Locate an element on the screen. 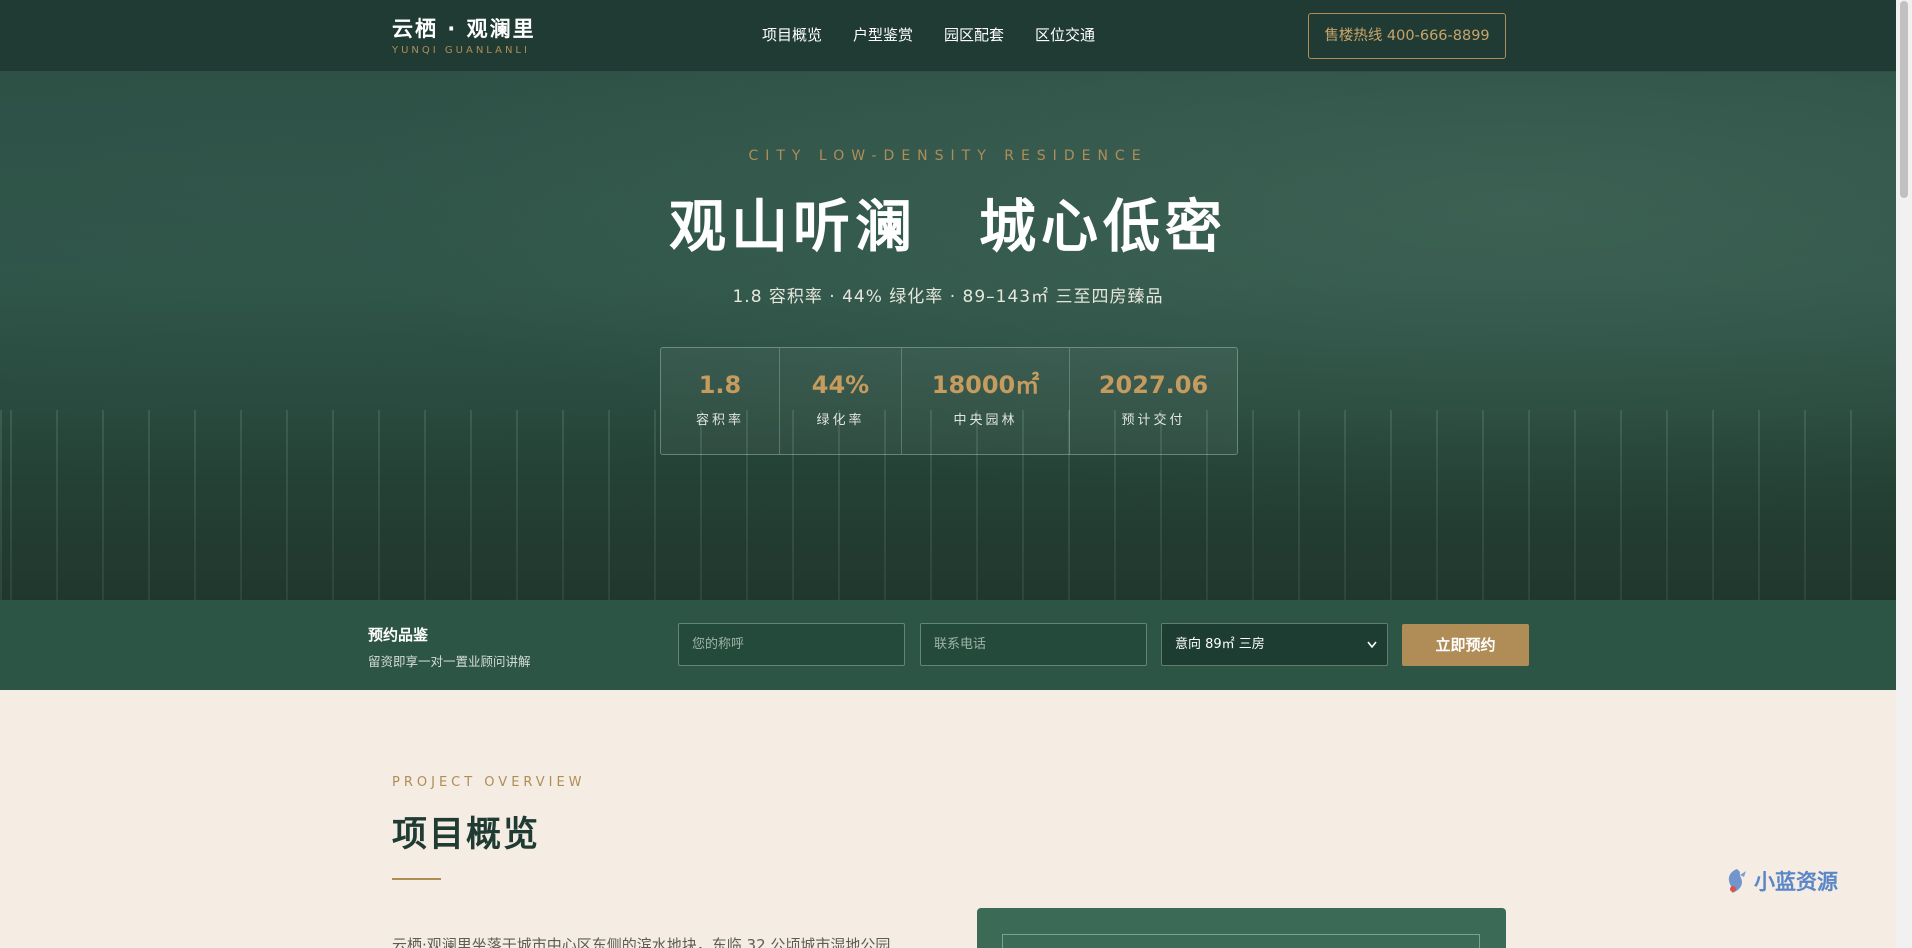  nav-item-floorplans: 户型鉴赏 is located at coordinates (883, 35).